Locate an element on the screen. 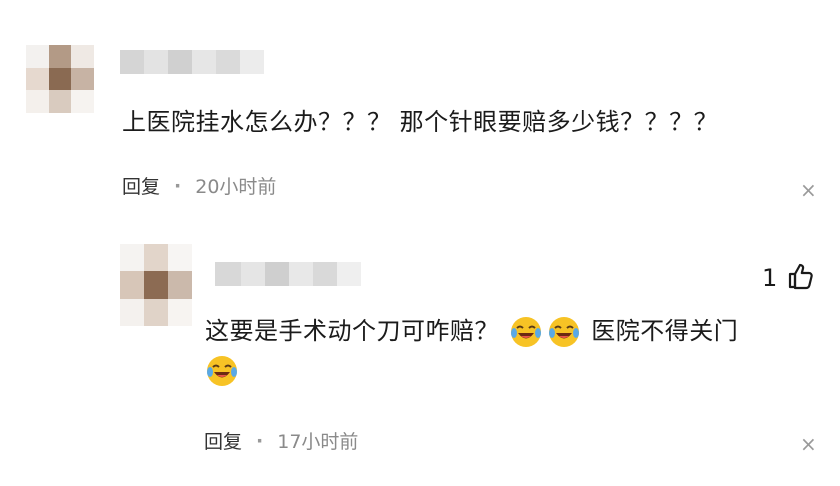 Image resolution: width=840 pixels, height=486 pixels. timestamp: 17小时前 is located at coordinates (318, 442).